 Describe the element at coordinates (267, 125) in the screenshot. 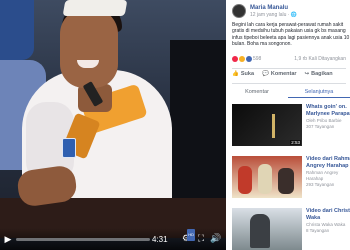

I see `related-thumbnail: 2:53` at that location.